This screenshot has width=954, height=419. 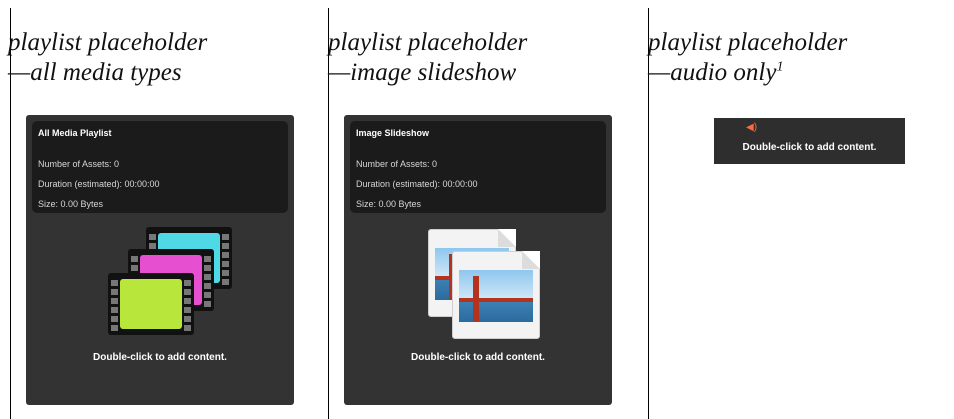 I want to click on playlist-title: Image Slideshow, so click(x=393, y=133).